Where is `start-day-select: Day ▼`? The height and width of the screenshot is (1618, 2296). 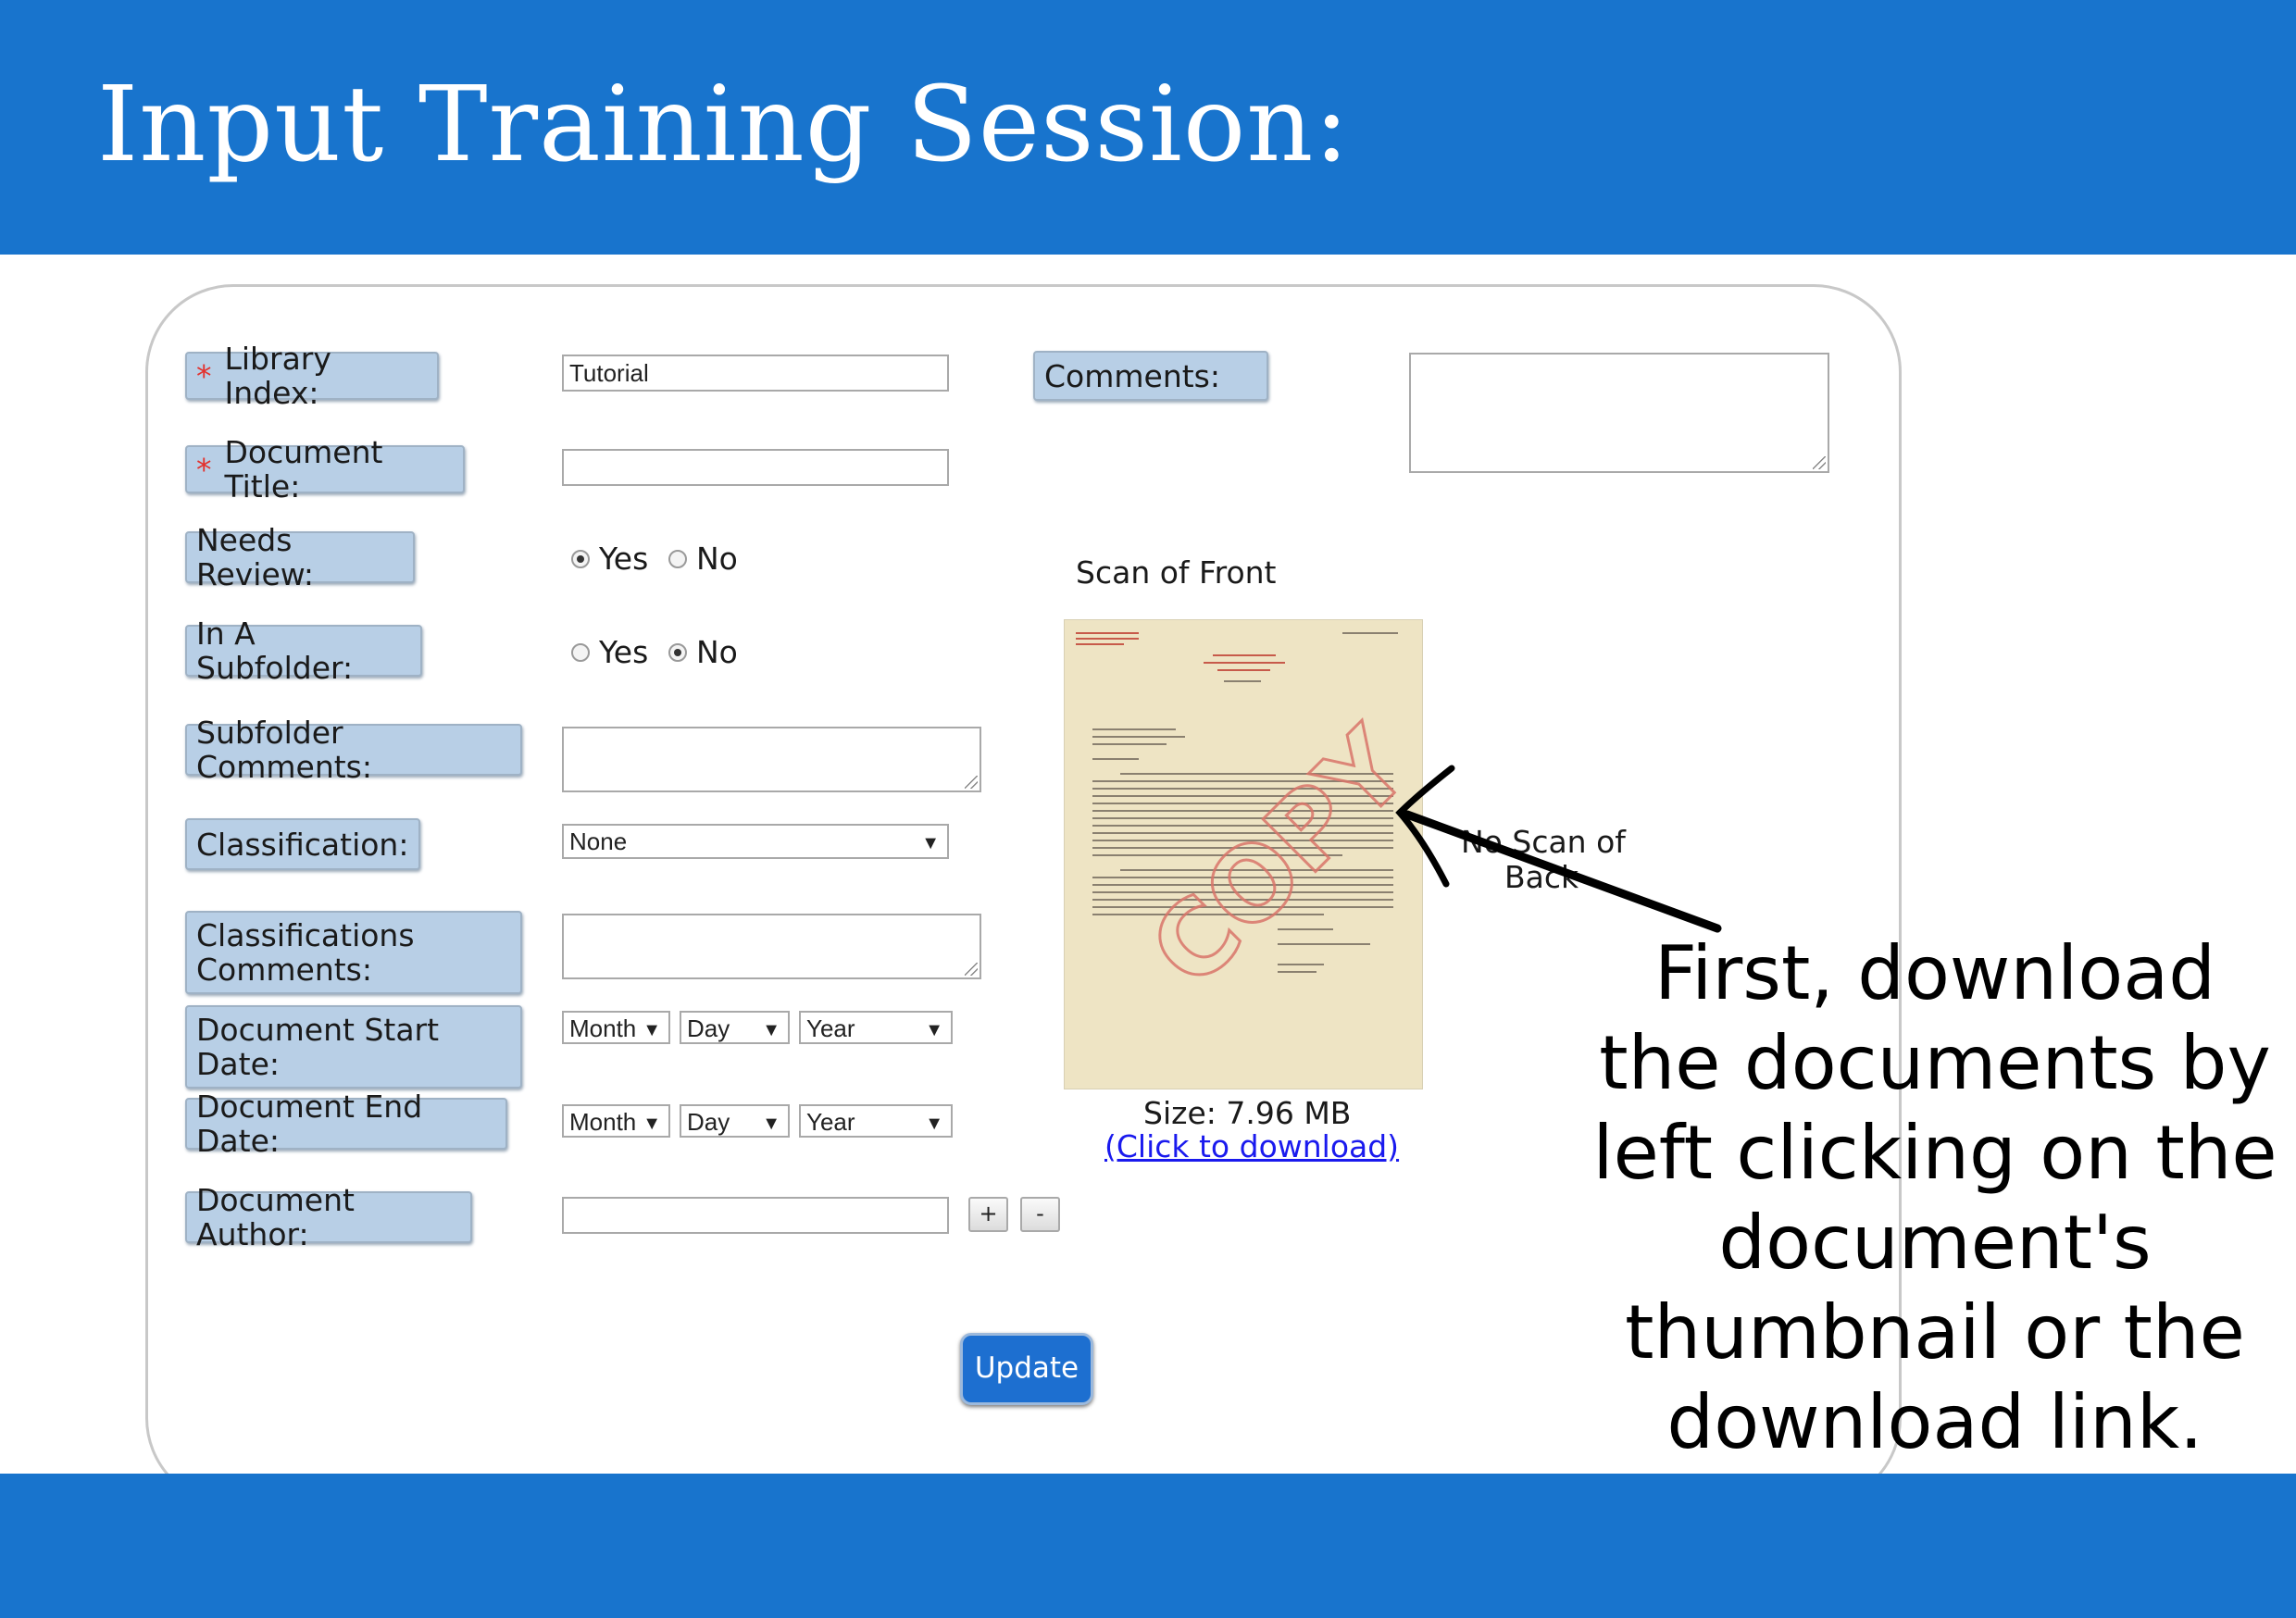
start-day-select: Day ▼ is located at coordinates (735, 1027).